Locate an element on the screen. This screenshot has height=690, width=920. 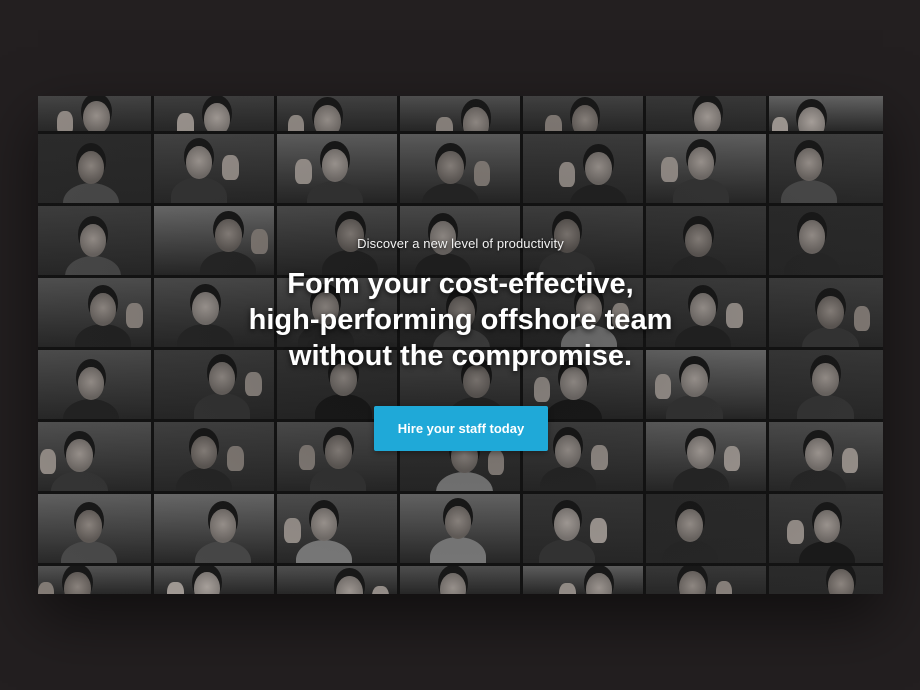
headline-line-2: high-performing offshore team is located at coordinates (460, 320).